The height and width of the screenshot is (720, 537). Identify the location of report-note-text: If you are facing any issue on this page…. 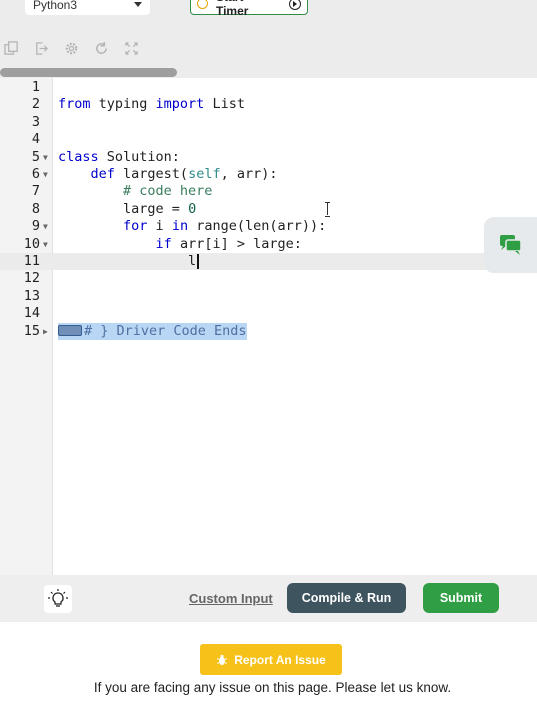
(272, 687).